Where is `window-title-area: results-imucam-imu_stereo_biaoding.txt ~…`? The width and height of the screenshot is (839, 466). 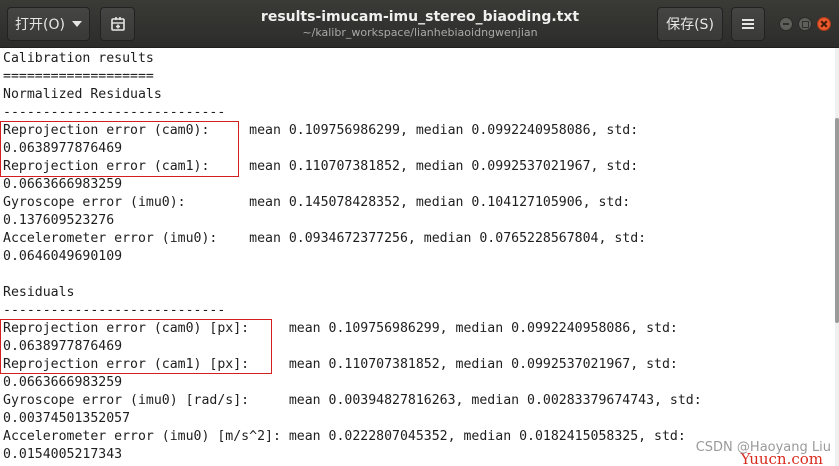 window-title-area: results-imucam-imu_stereo_biaoding.txt ~… is located at coordinates (420, 24).